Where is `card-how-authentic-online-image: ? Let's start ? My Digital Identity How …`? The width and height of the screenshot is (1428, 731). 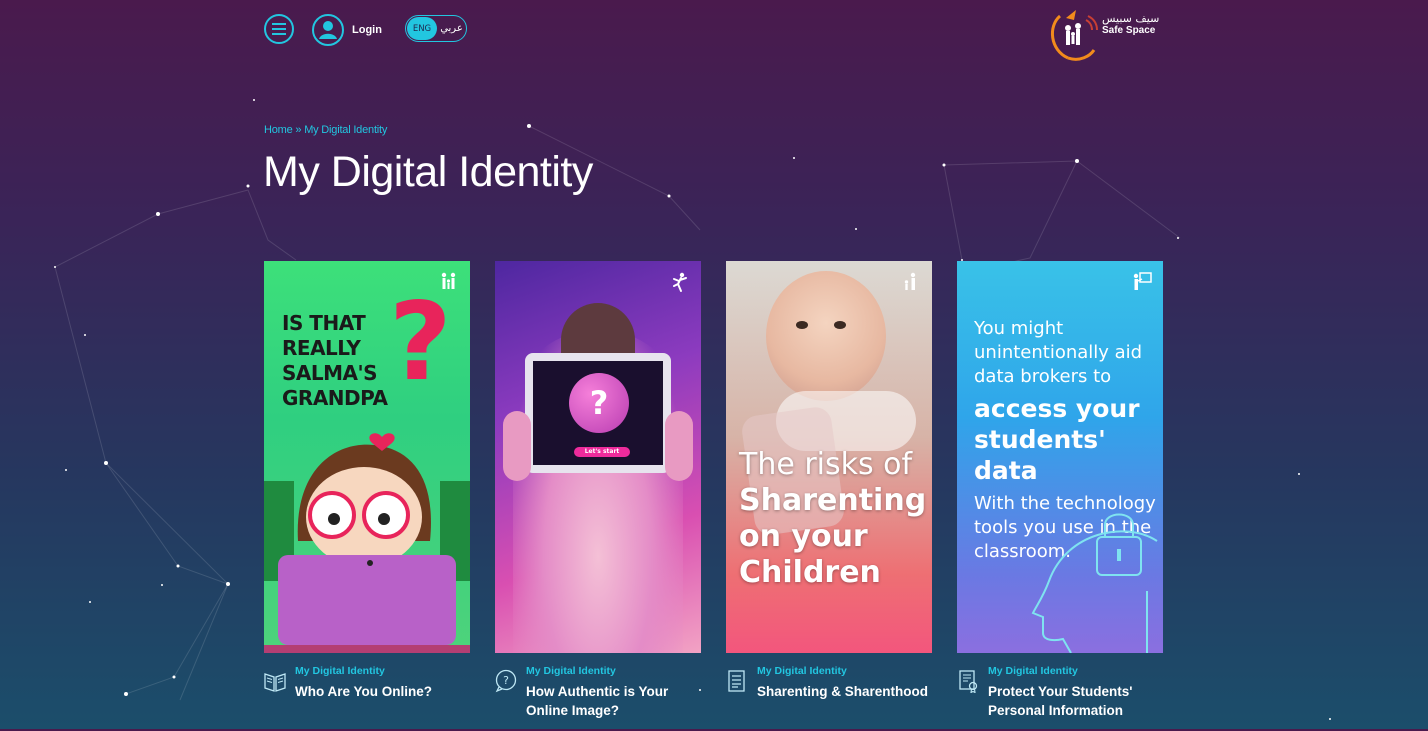
card-how-authentic-online-image: ? Let's start ? My Digital Identity How … is located at coordinates (598, 496).